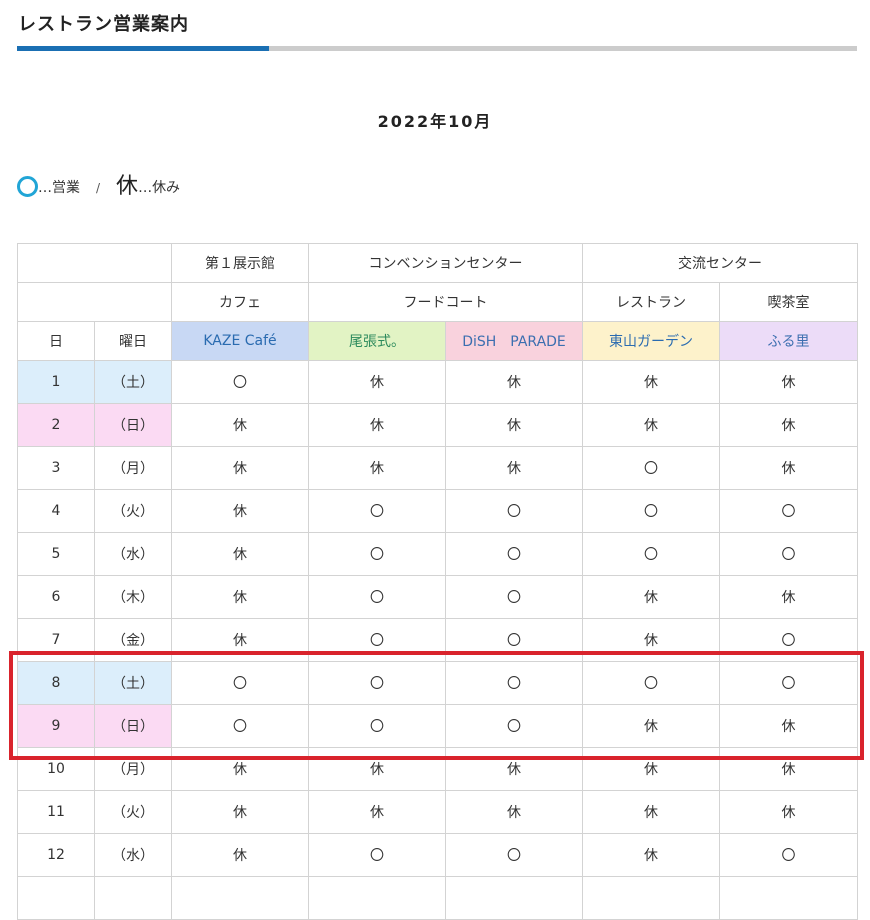 The image size is (870, 920). What do you see at coordinates (435, 121) in the screenshot?
I see `month-heading: 2022年10月` at bounding box center [435, 121].